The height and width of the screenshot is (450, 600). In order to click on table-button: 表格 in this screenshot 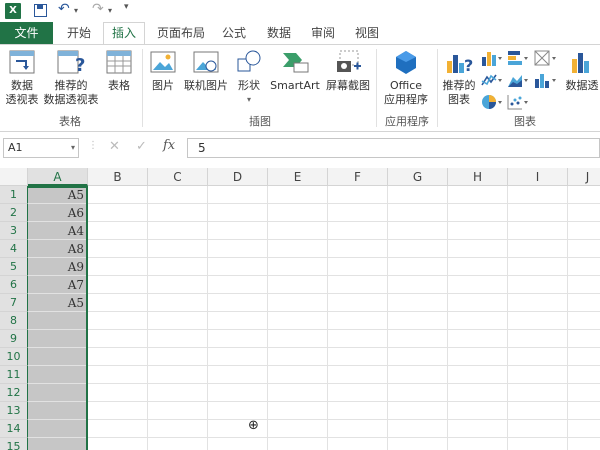, I will do `click(119, 71)`.